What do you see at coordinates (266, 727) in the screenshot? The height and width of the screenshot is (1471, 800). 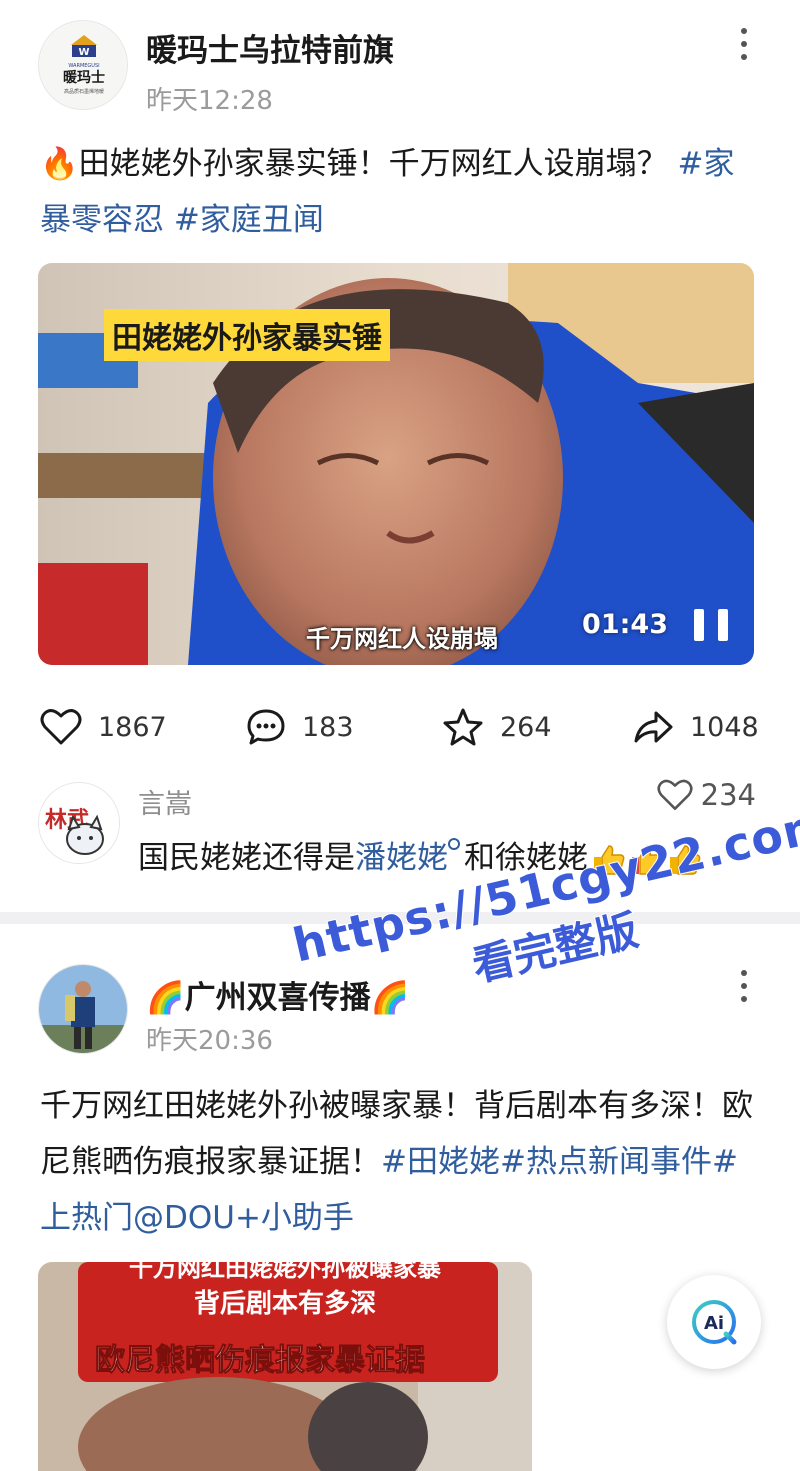 I see `comment-bubble-icon` at bounding box center [266, 727].